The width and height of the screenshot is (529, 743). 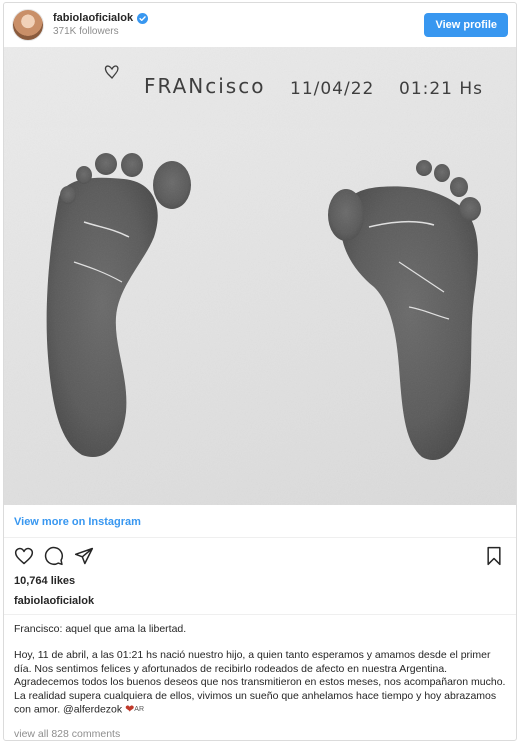 What do you see at coordinates (77, 522) in the screenshot?
I see `view-more-link: View more on Instagram` at bounding box center [77, 522].